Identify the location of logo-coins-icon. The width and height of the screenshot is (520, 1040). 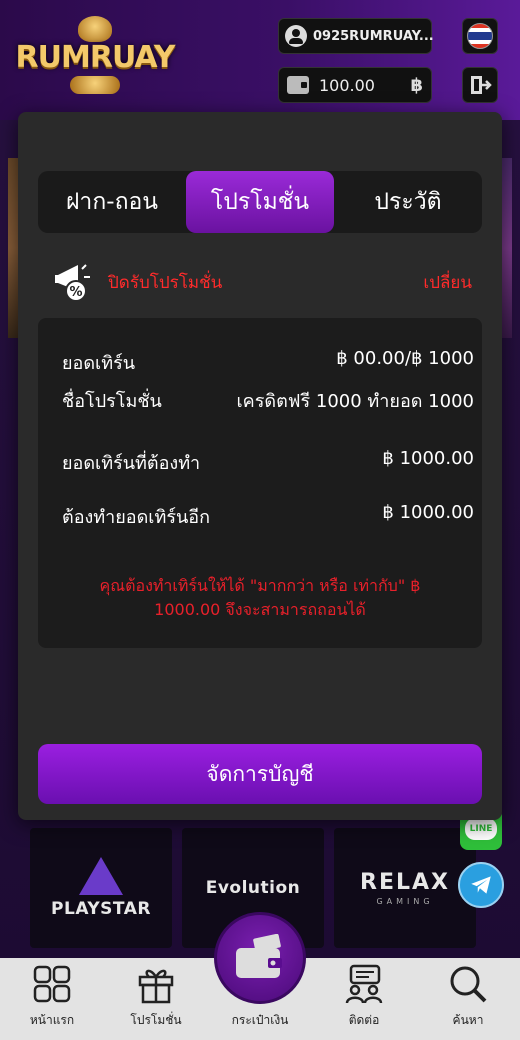
(95, 85).